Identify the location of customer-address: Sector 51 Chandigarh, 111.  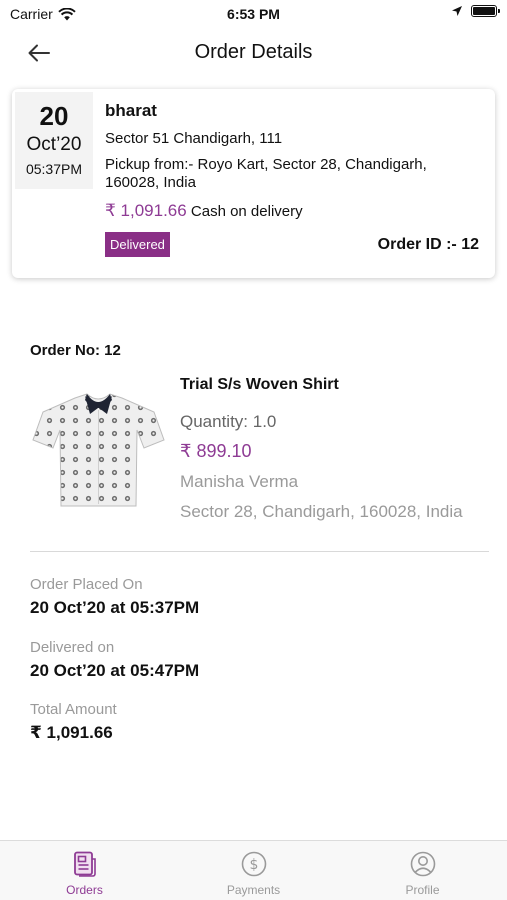
(194, 138).